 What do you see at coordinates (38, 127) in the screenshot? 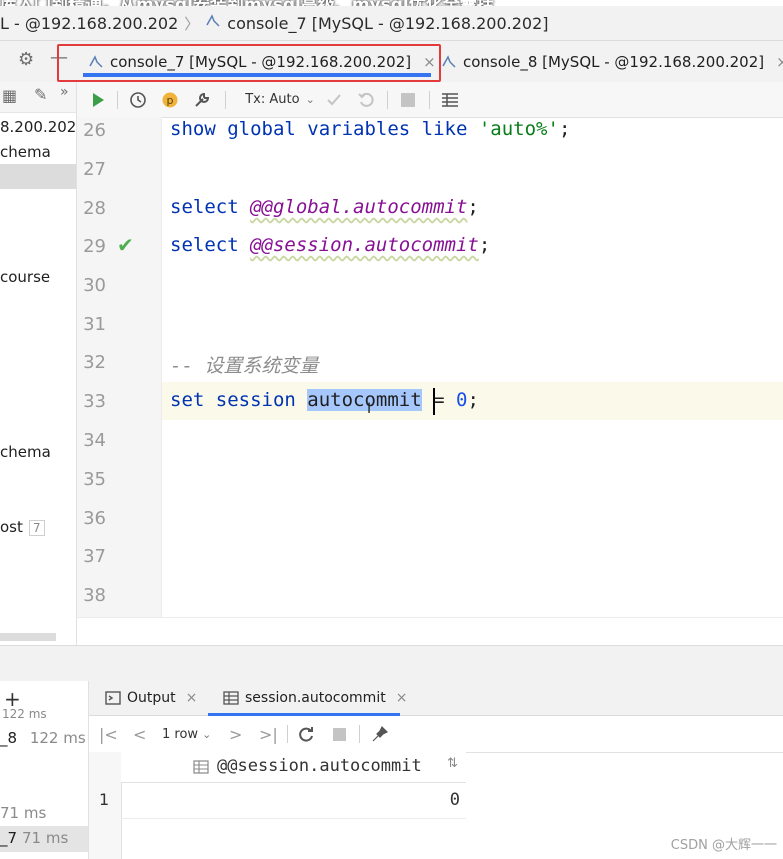
I see `tree-item-host: 8.200.202` at bounding box center [38, 127].